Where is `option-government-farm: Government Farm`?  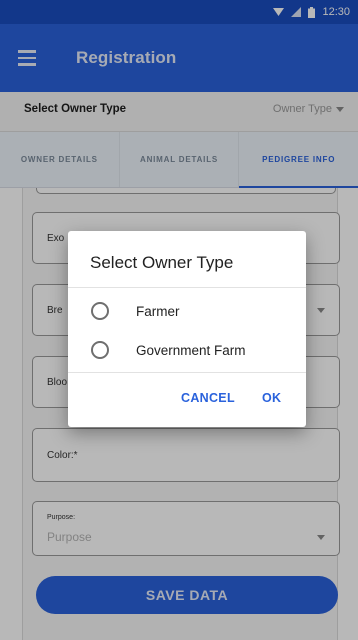 option-government-farm: Government Farm is located at coordinates (187, 350).